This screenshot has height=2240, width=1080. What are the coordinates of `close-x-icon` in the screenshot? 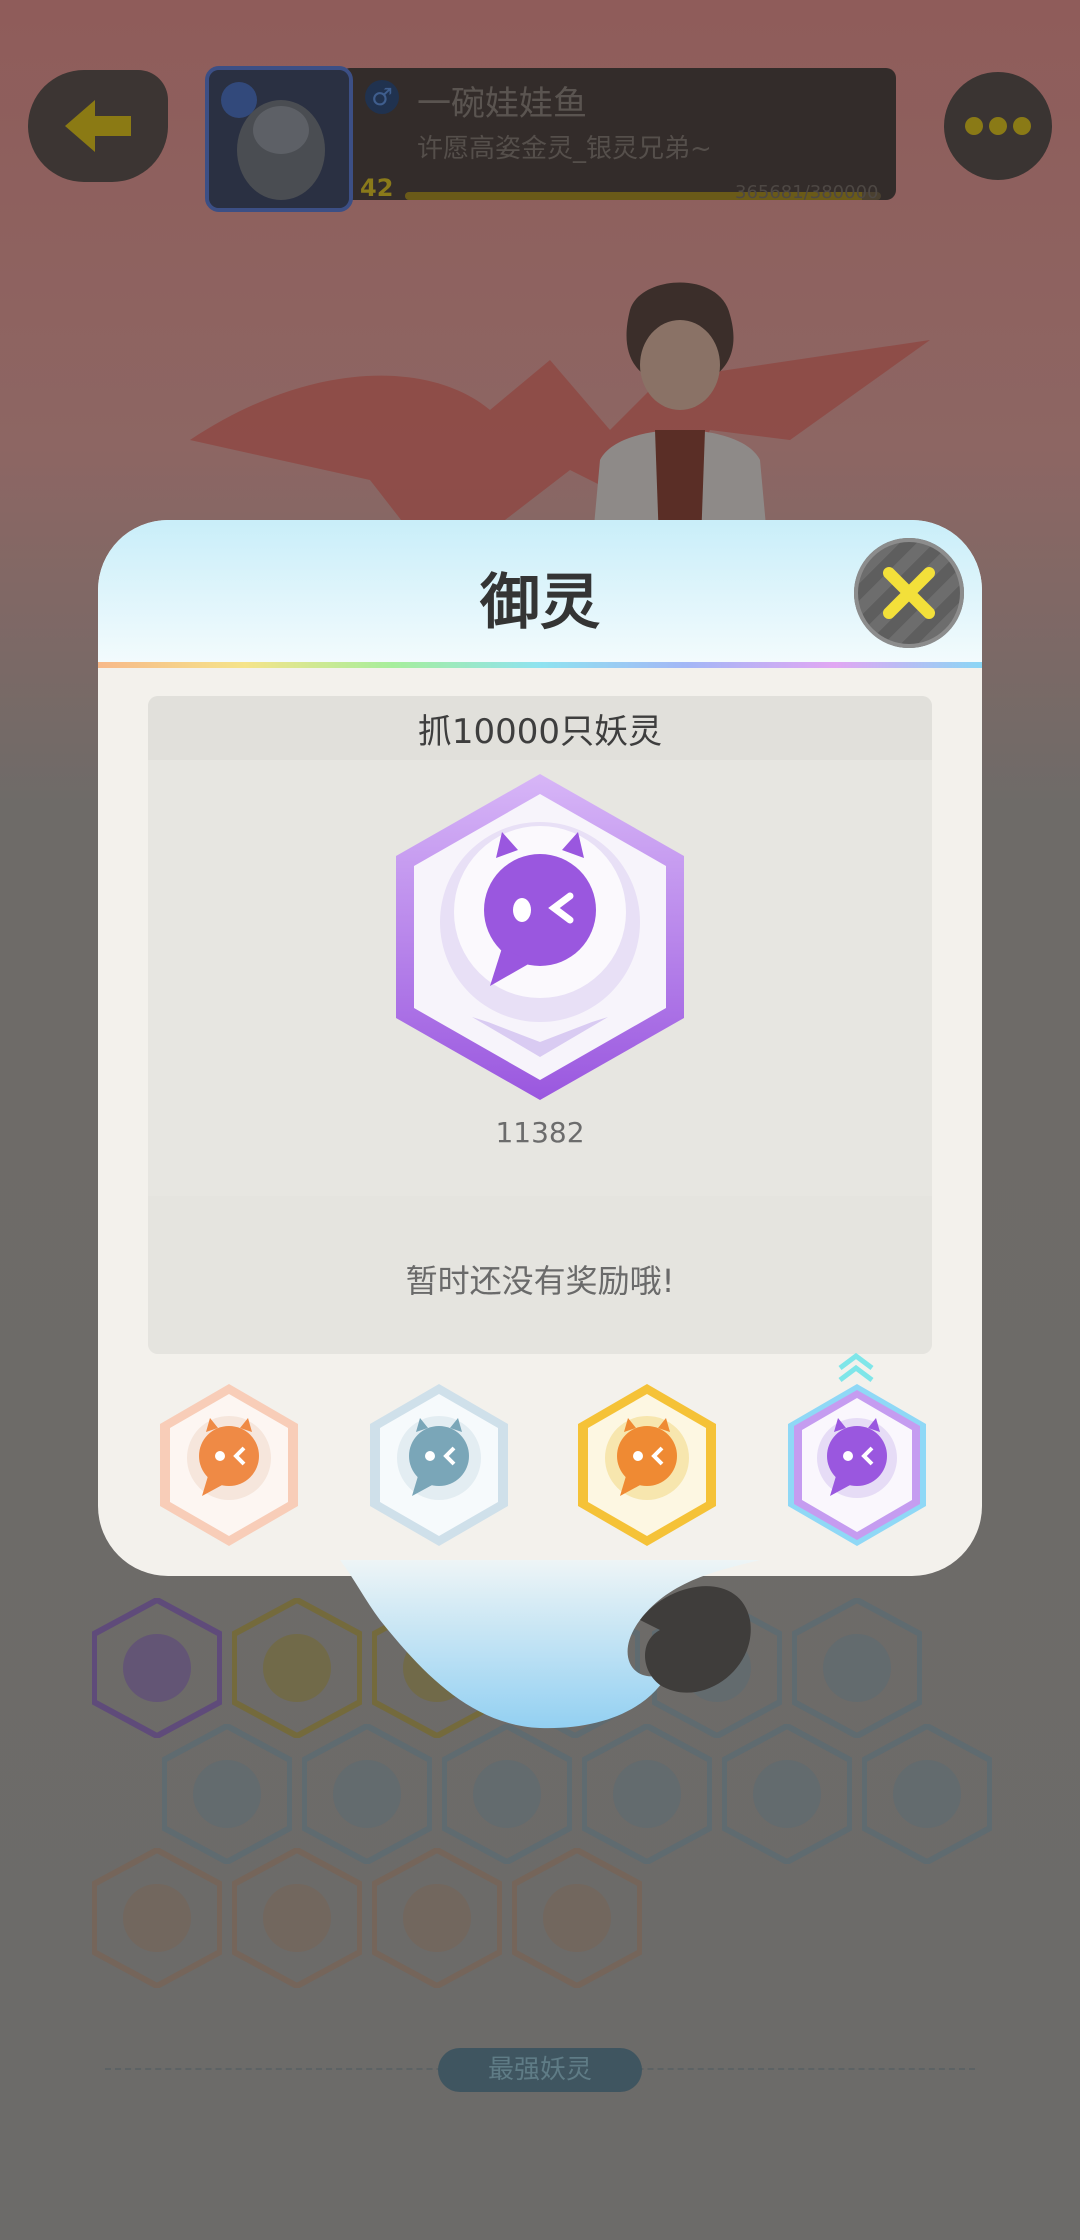 It's located at (909, 593).